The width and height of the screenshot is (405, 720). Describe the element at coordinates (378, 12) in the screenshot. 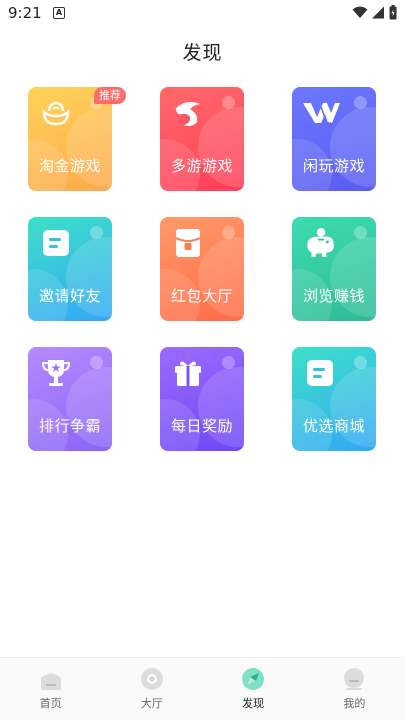

I see `signal-icon` at that location.